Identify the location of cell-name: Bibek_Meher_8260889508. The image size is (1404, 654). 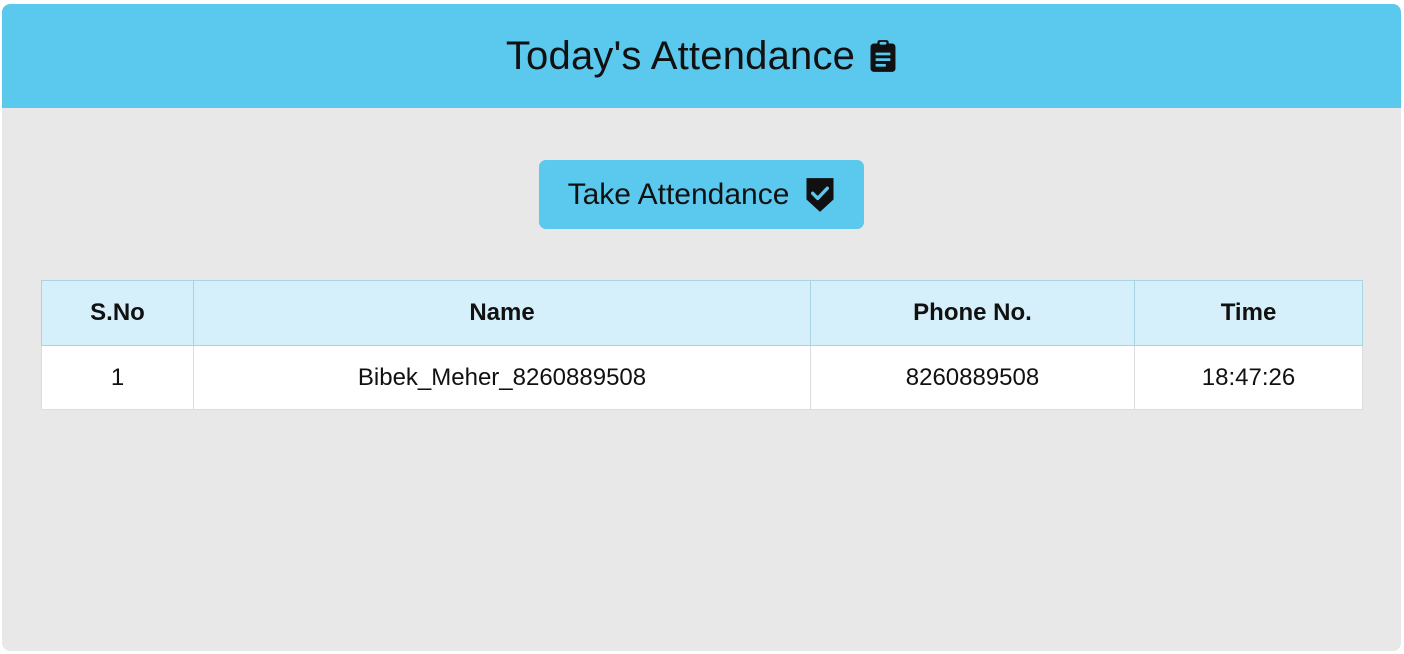
(502, 377).